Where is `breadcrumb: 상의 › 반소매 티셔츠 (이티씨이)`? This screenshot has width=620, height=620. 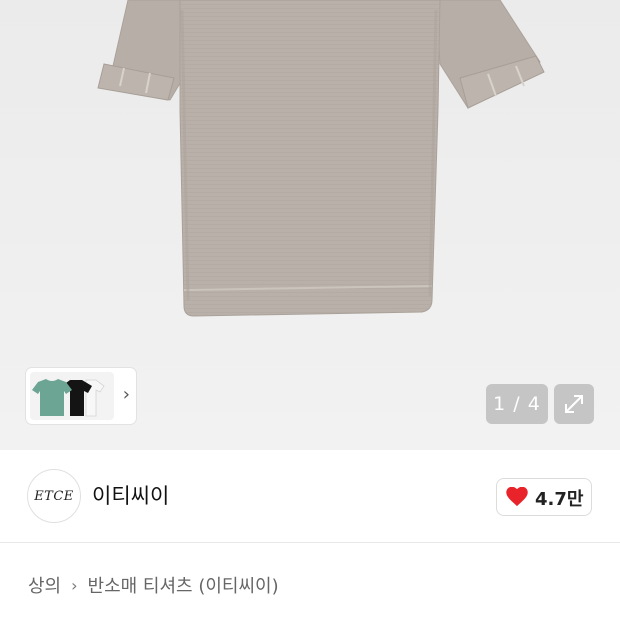
breadcrumb: 상의 › 반소매 티셔츠 (이티씨이) is located at coordinates (153, 585).